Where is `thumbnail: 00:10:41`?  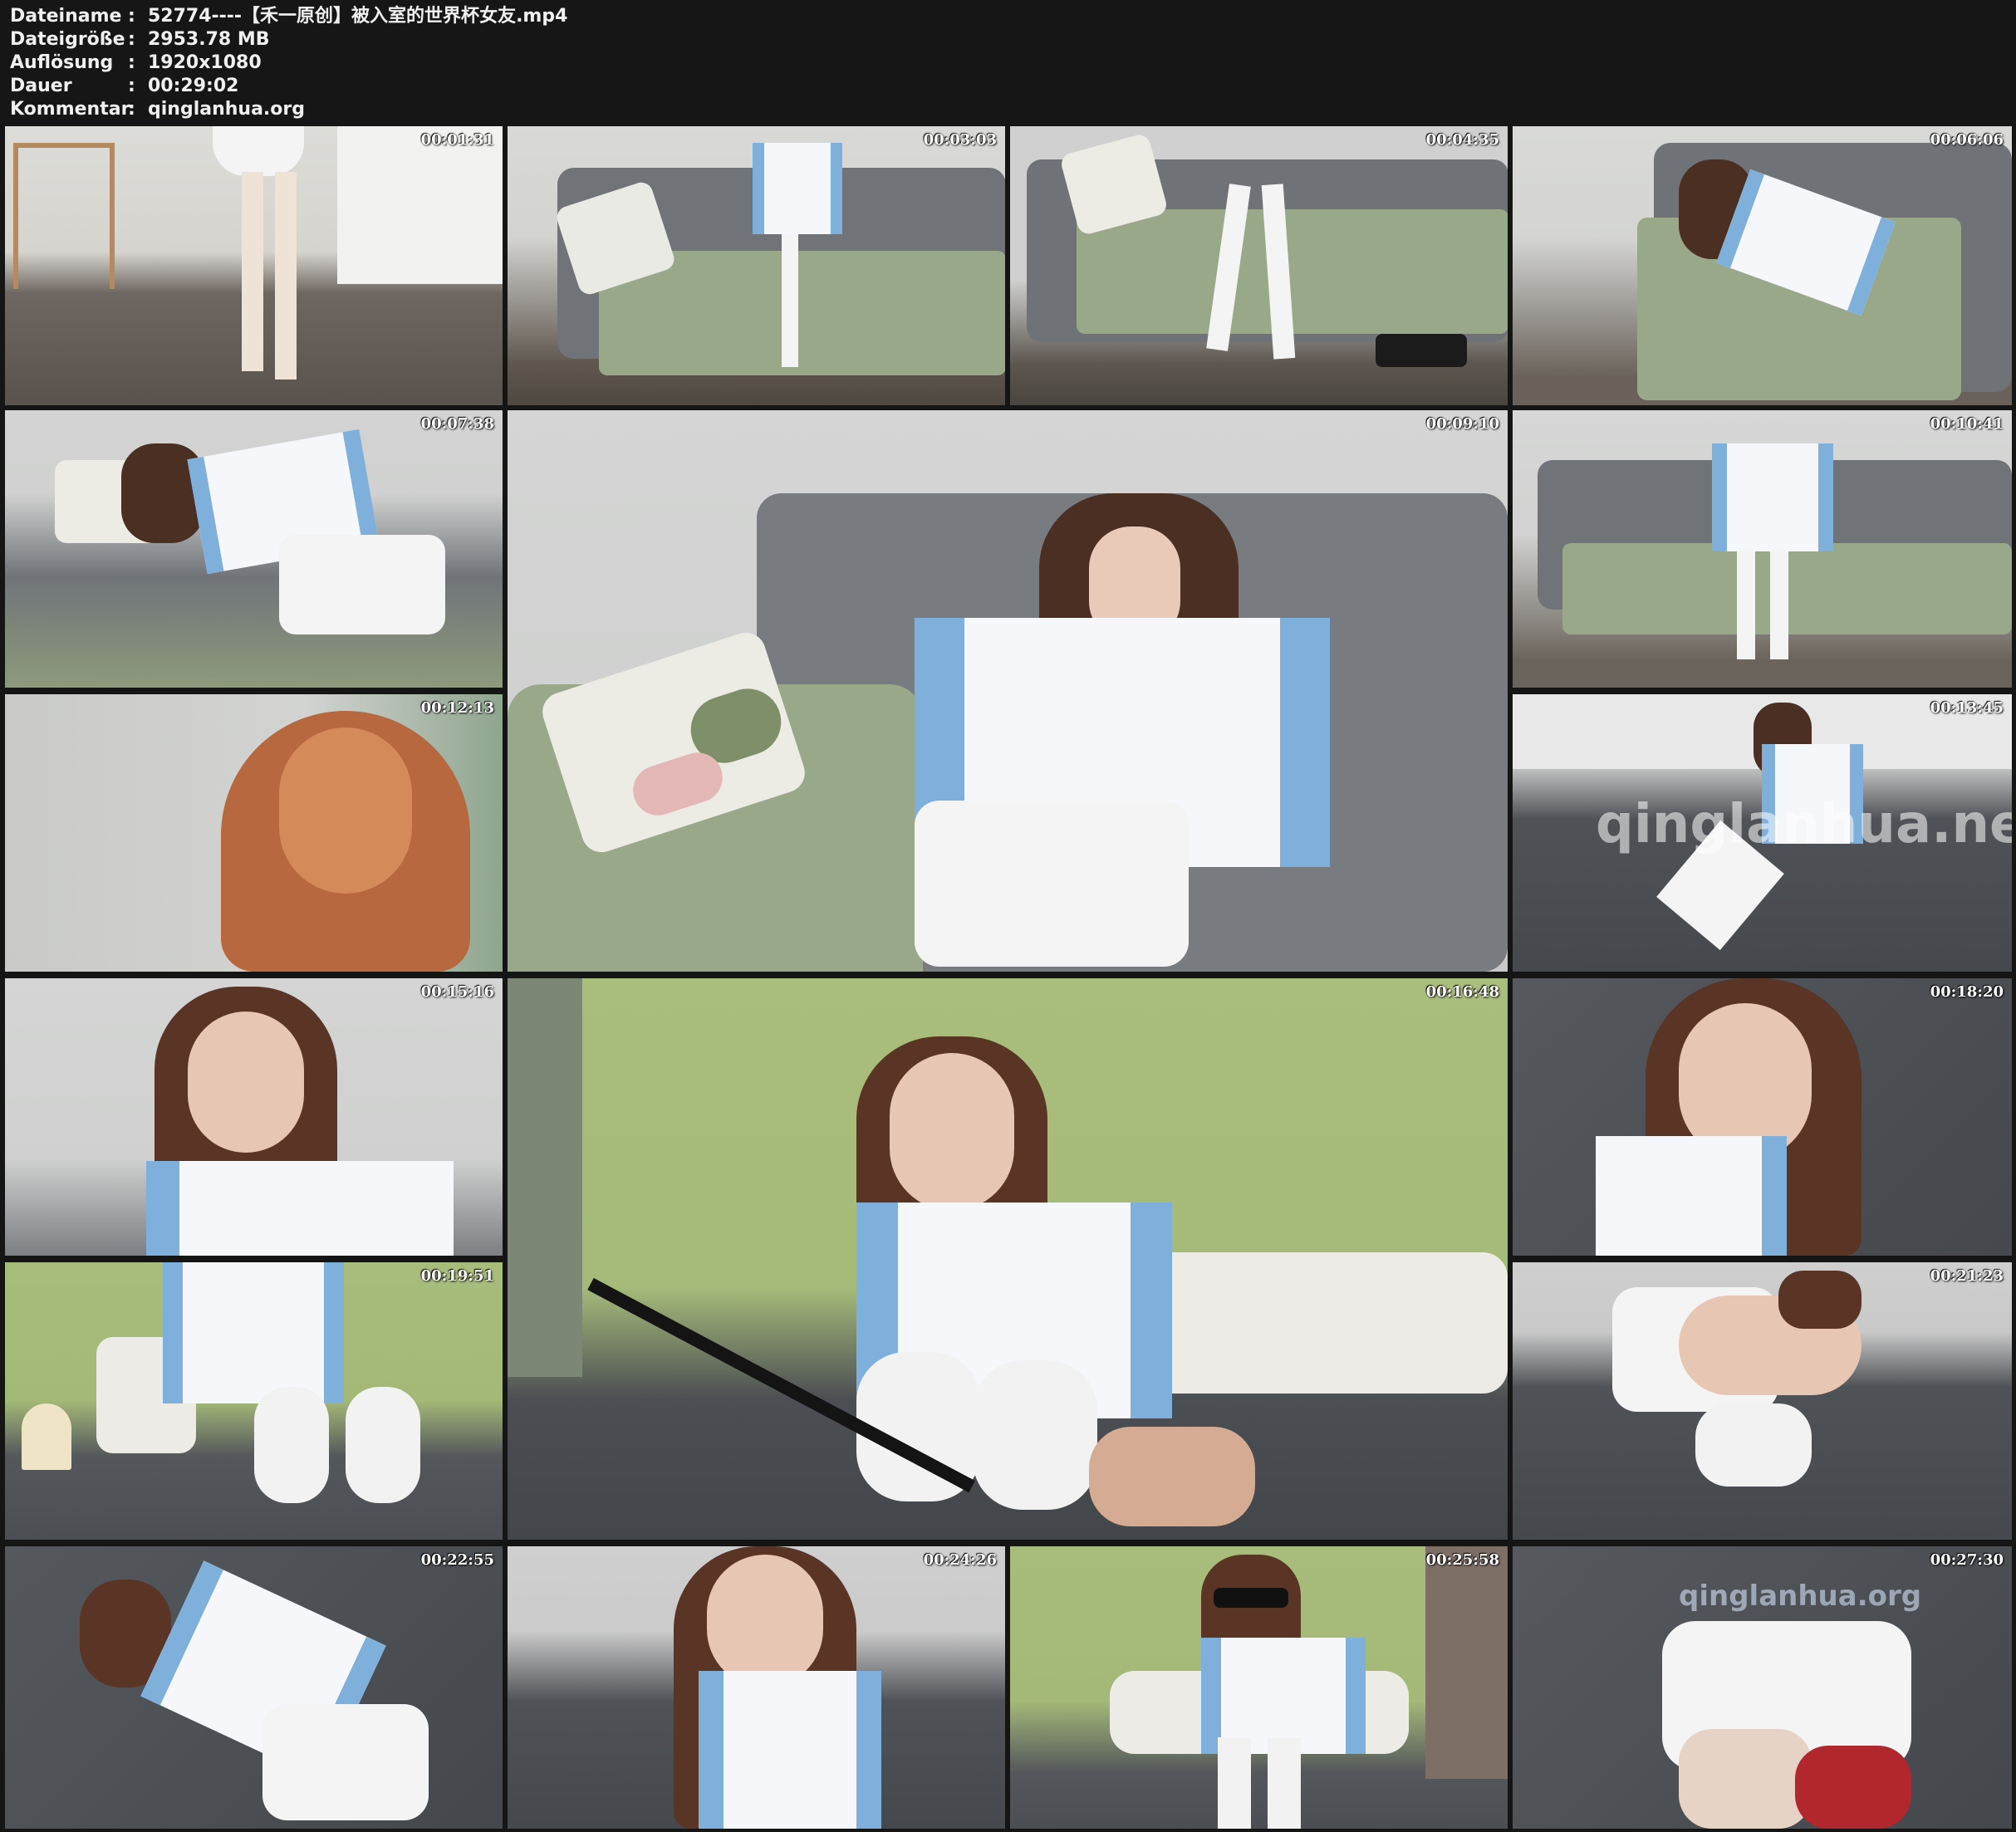
thumbnail: 00:10:41 is located at coordinates (1762, 549).